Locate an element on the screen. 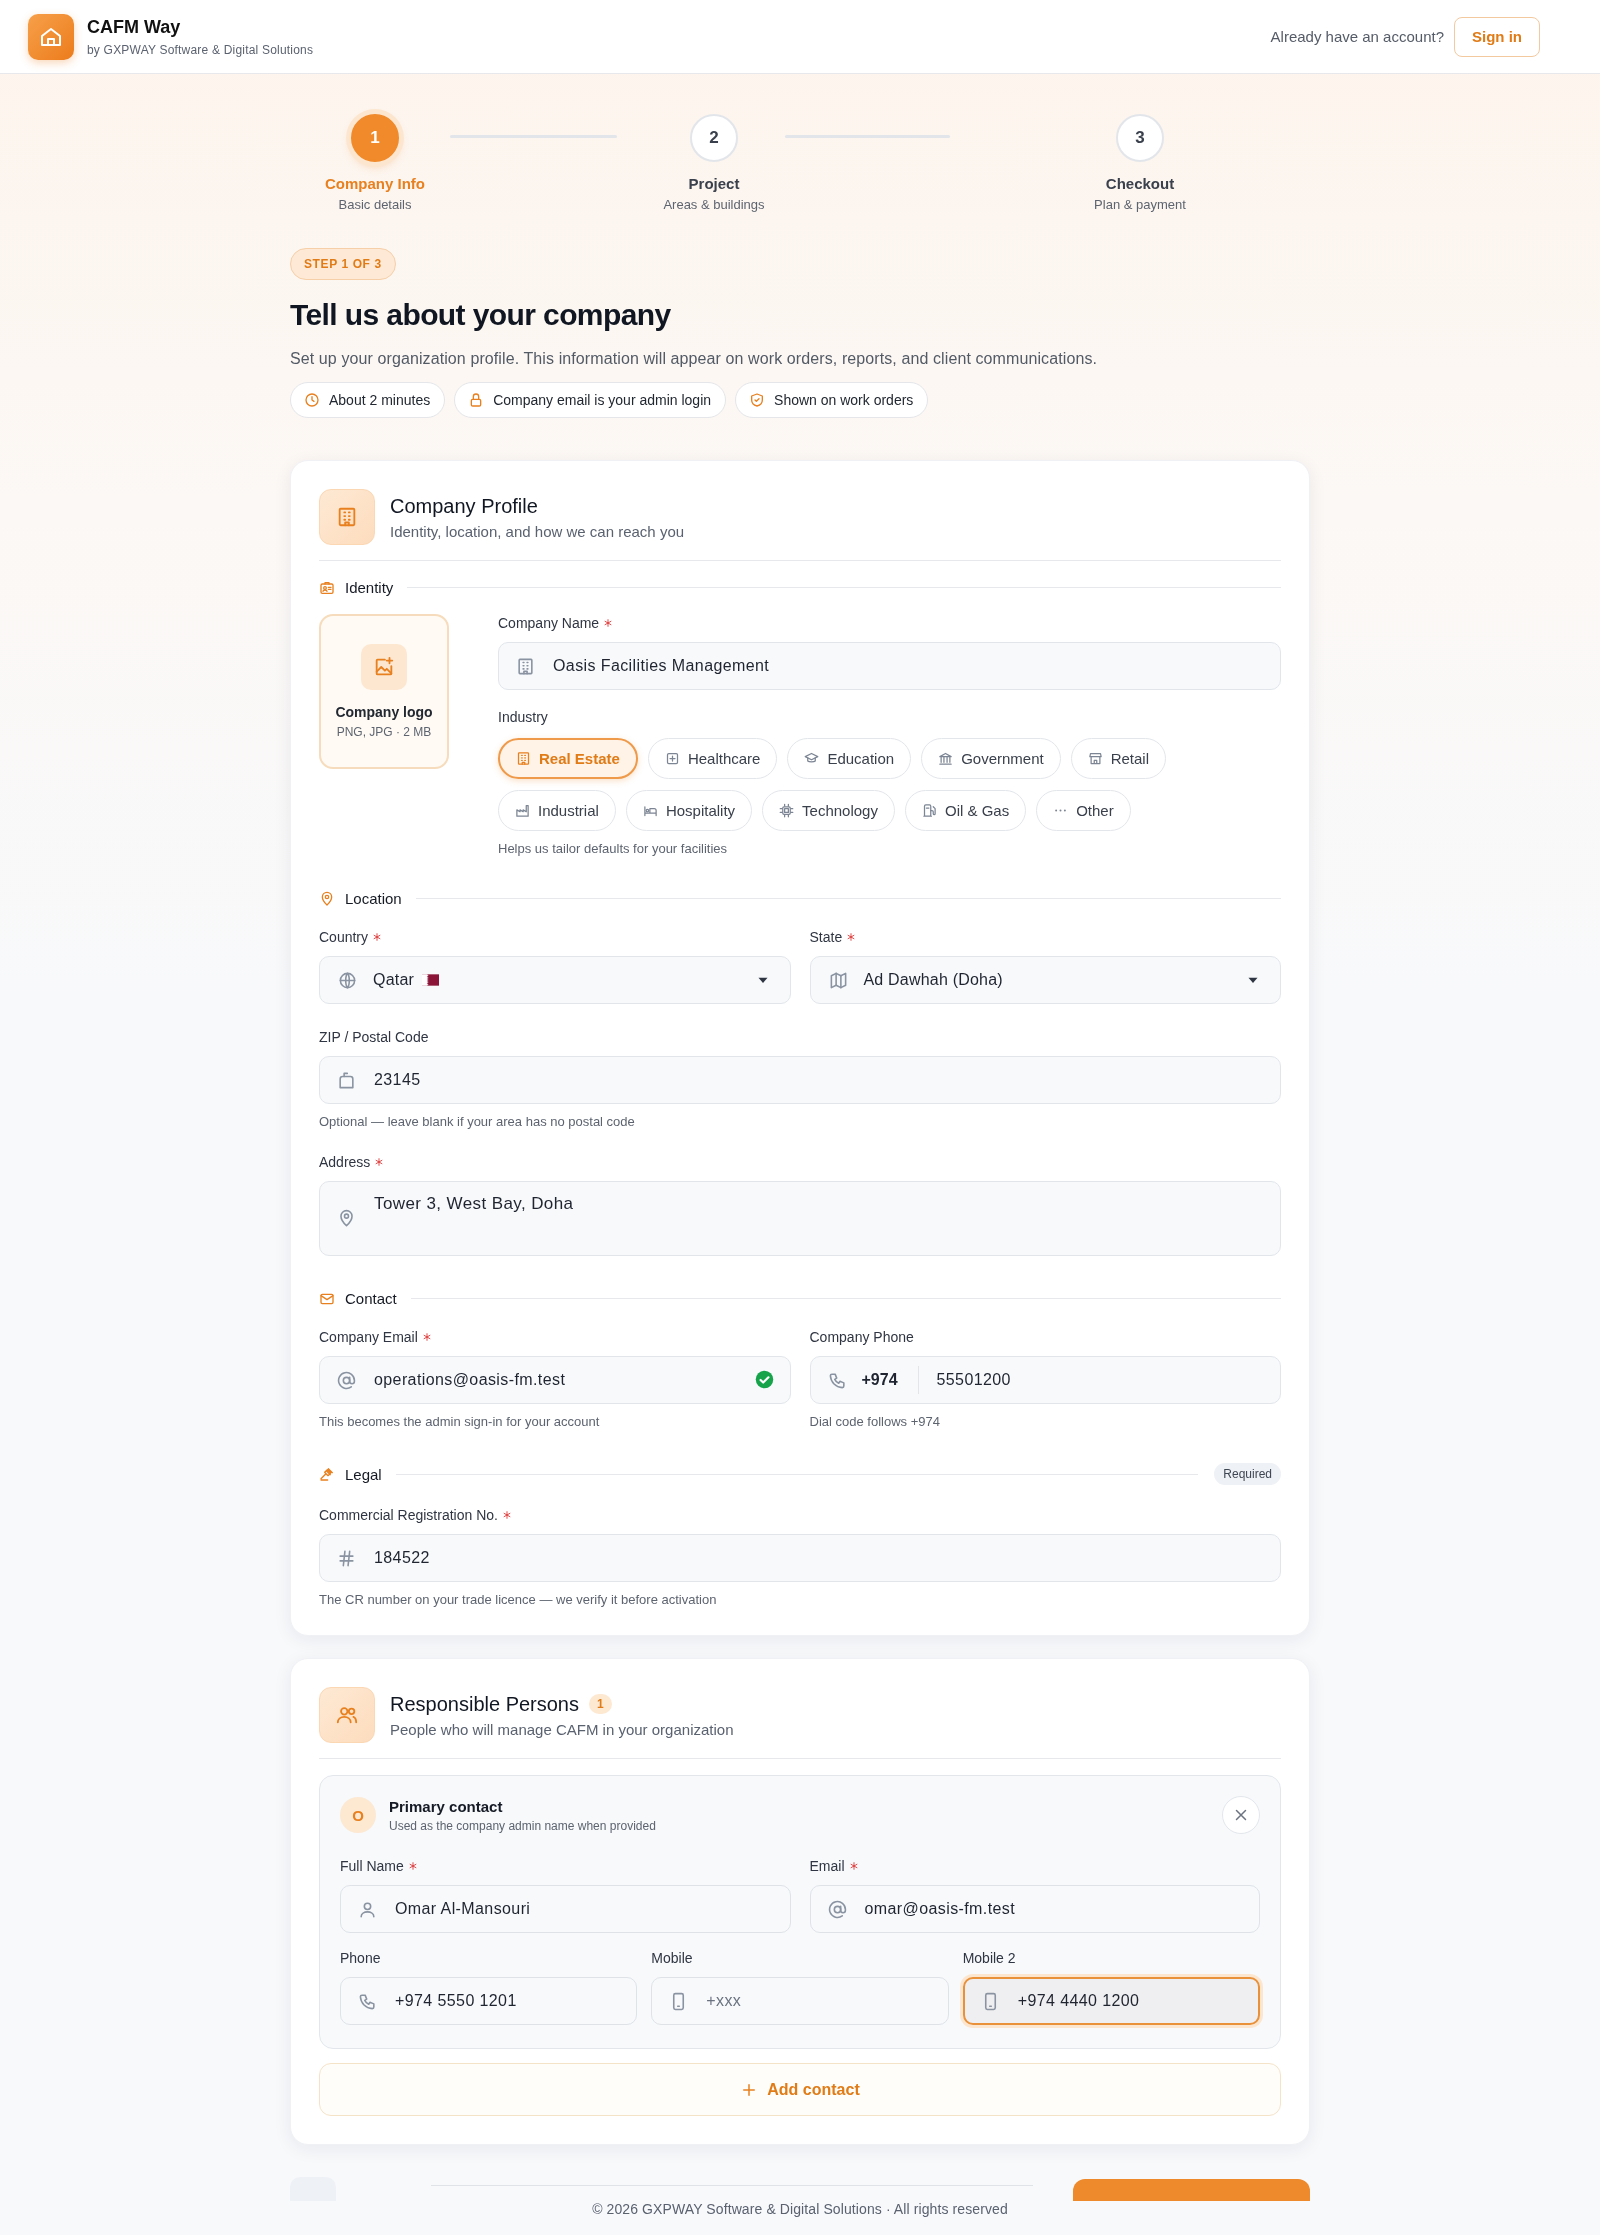  card-subtitle: Identity, location, and how we can reach you is located at coordinates (537, 531).